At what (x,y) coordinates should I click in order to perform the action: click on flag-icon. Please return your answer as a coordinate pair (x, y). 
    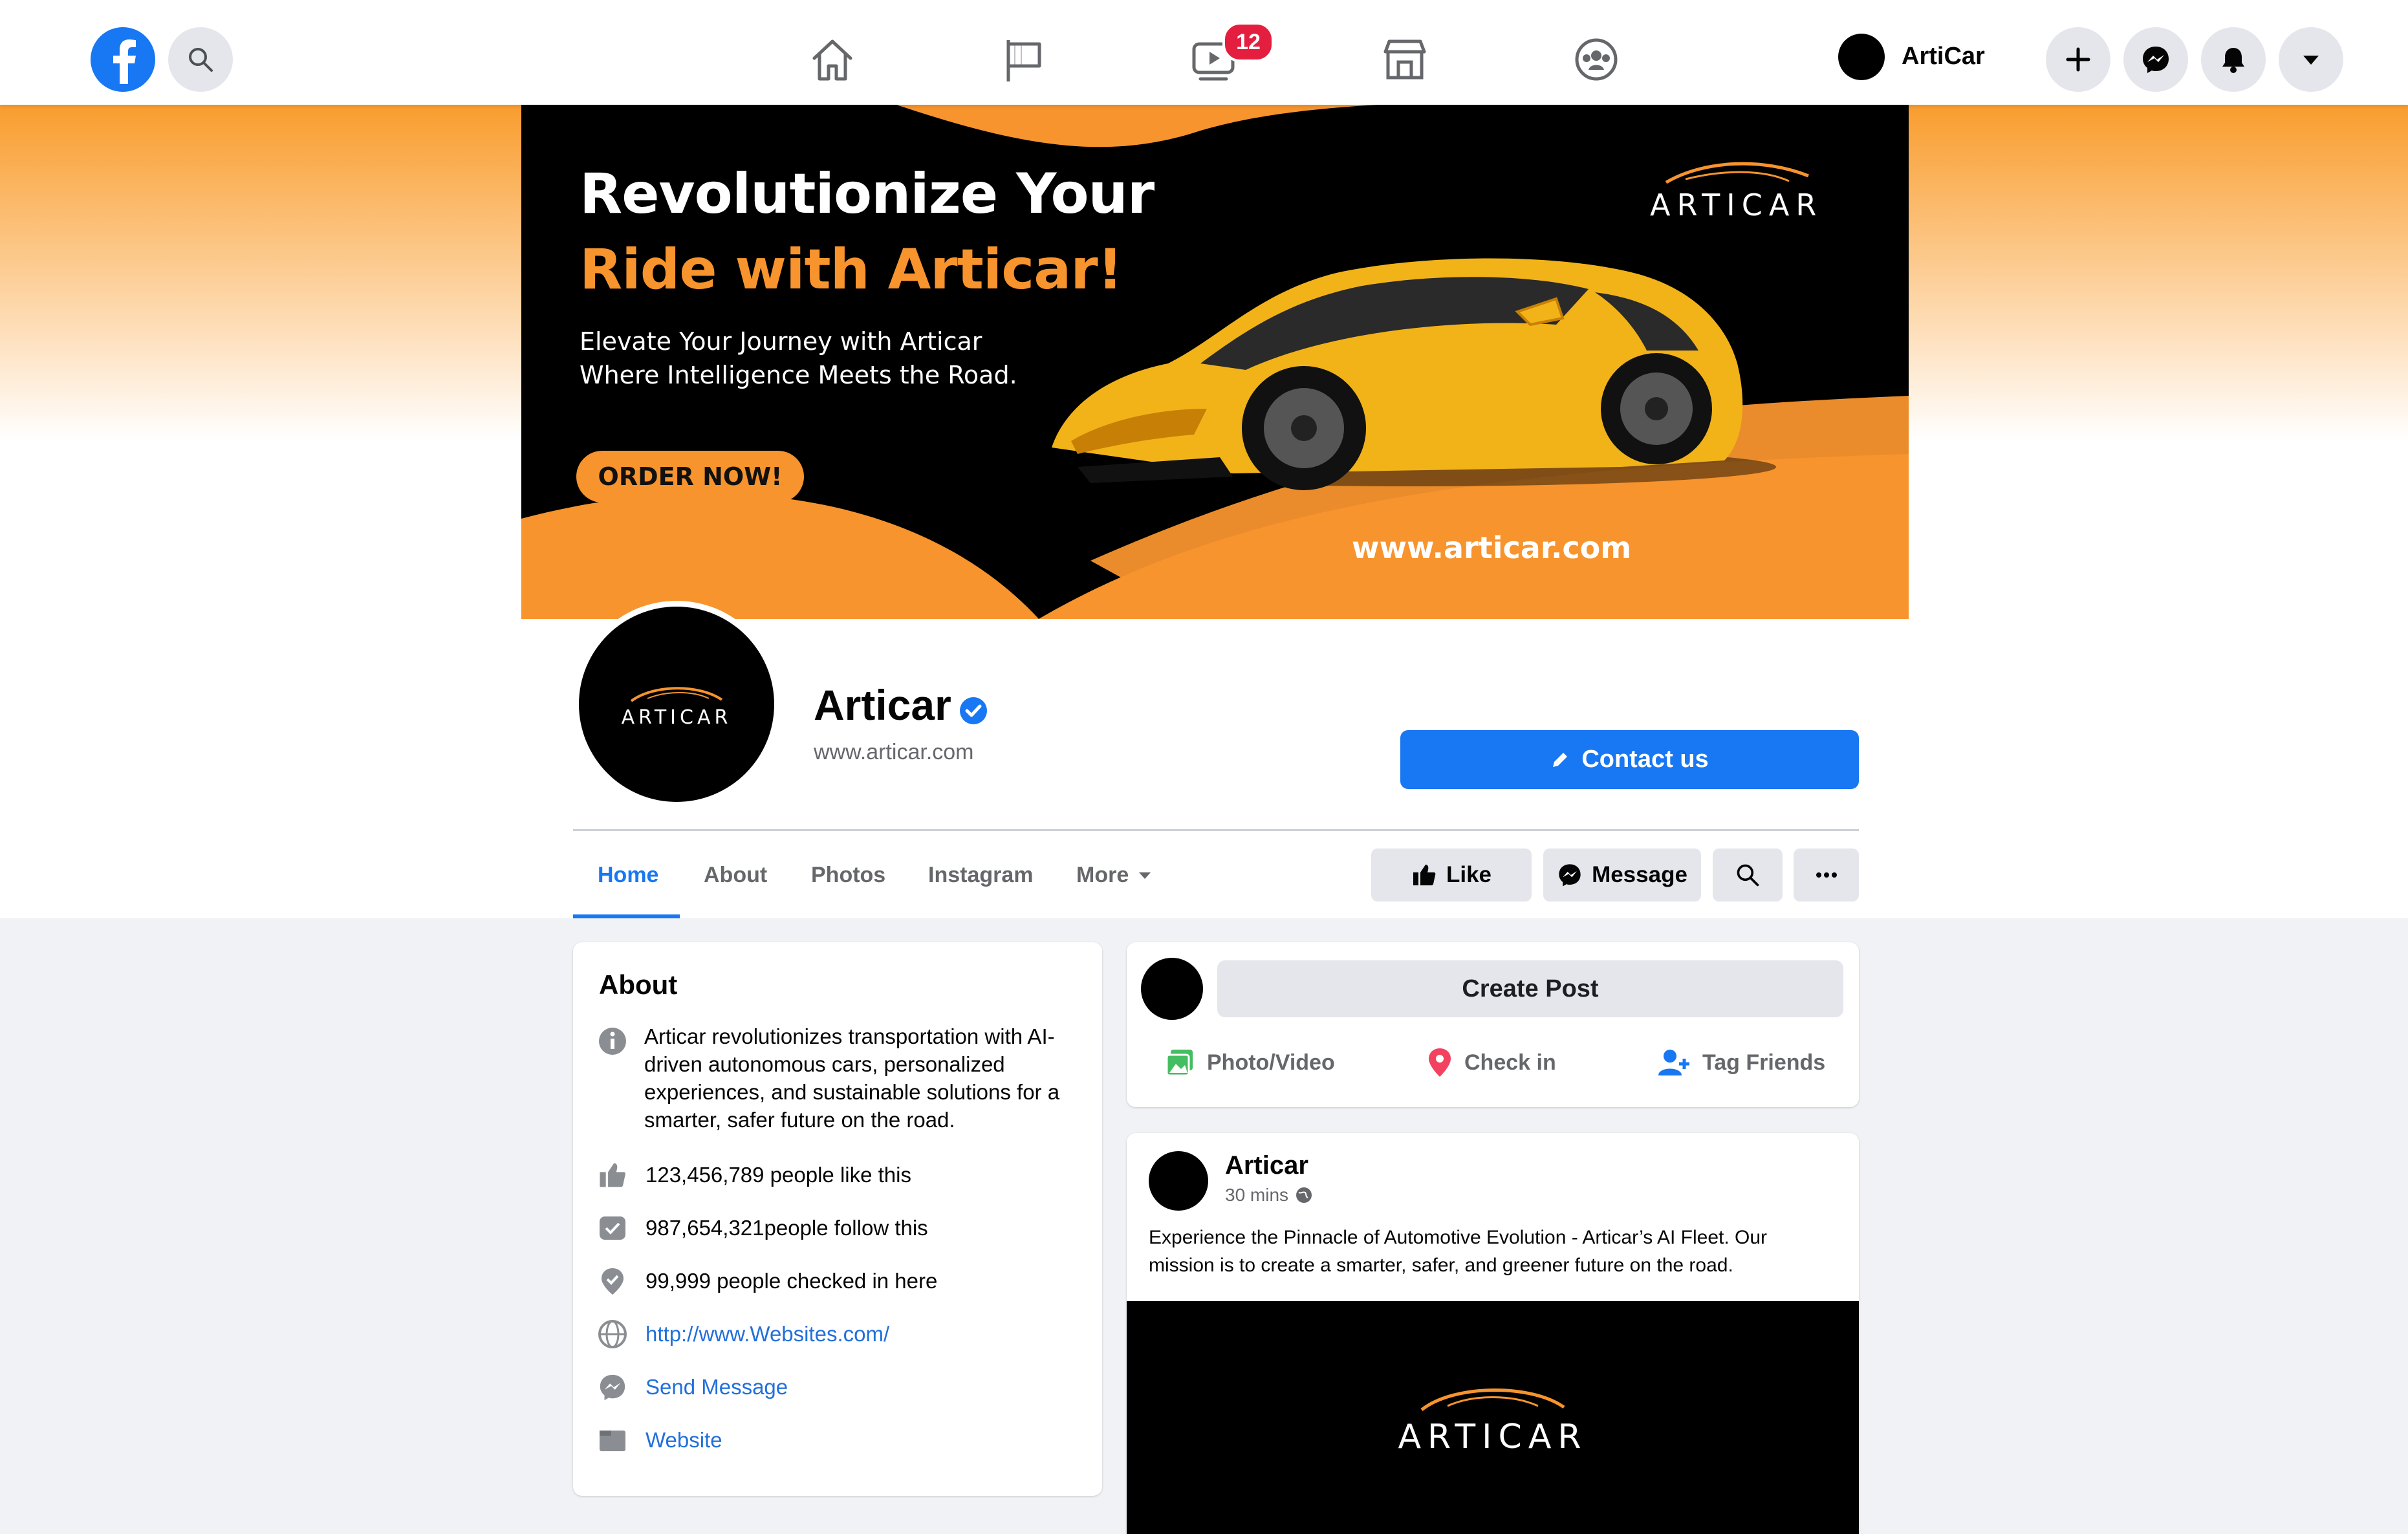
    Looking at the image, I should click on (1024, 59).